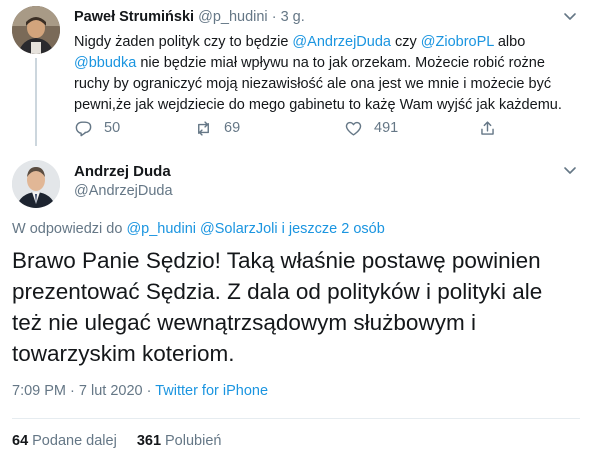  I want to click on divider, so click(296, 418).